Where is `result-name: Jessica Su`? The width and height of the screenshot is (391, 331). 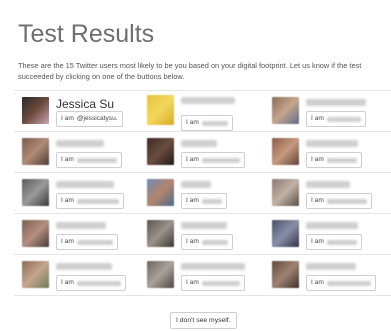 result-name: Jessica Su is located at coordinates (85, 104).